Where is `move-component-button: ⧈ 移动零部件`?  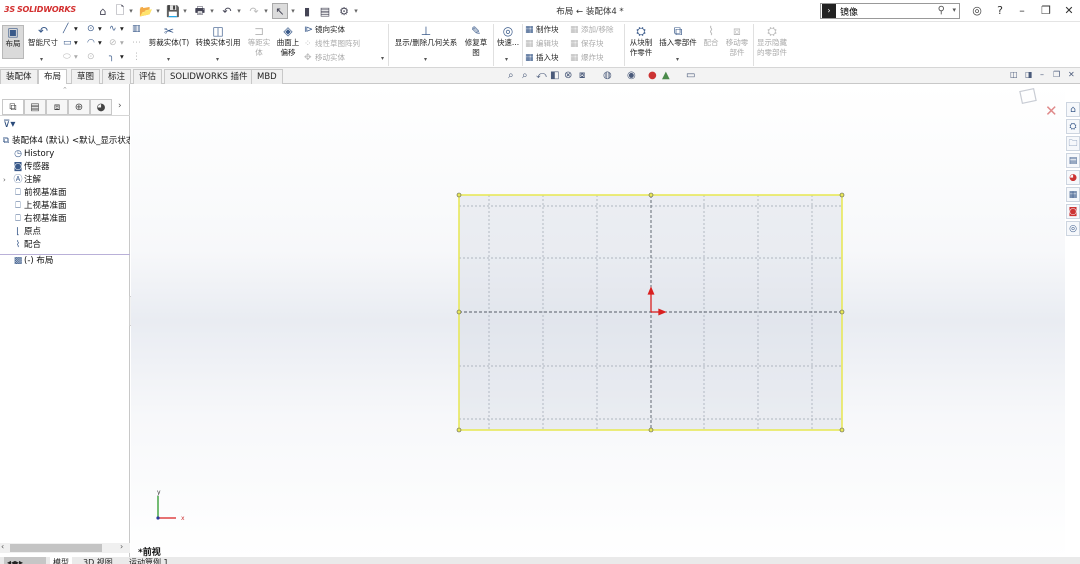
move-component-button: ⧈ 移动零部件 is located at coordinates (737, 41).